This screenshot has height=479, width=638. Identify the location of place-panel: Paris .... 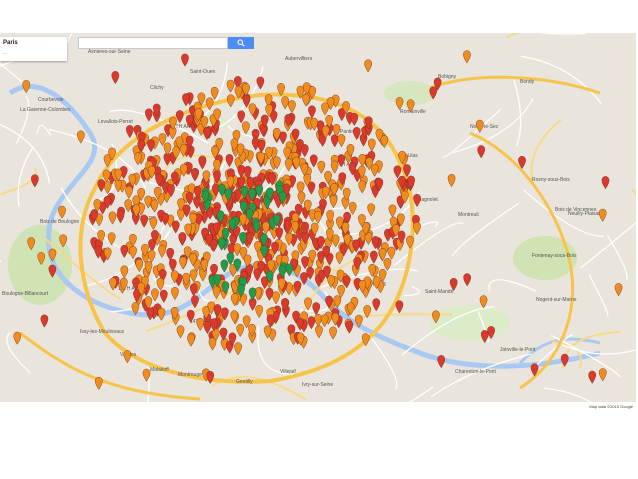
(33, 49).